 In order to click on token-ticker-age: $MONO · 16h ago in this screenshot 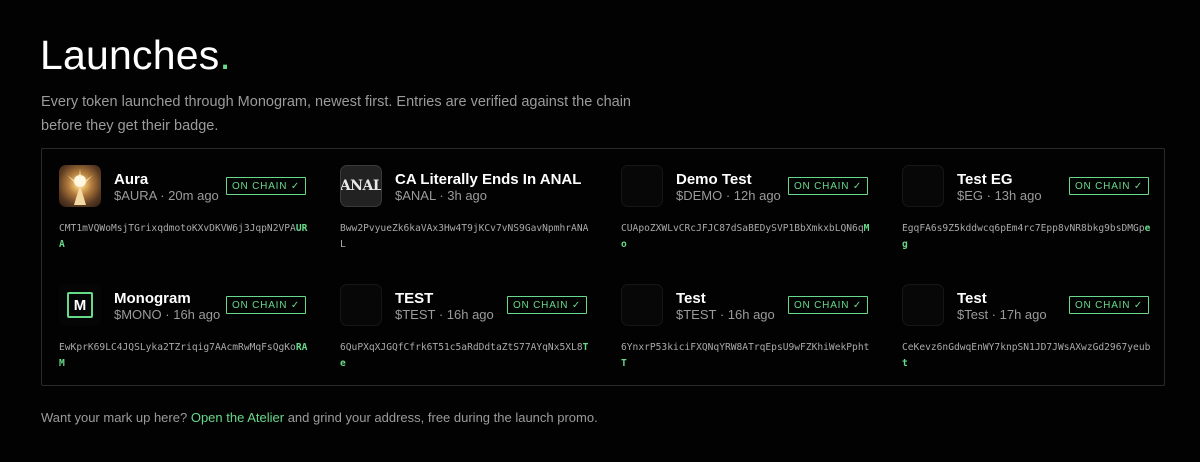, I will do `click(167, 314)`.